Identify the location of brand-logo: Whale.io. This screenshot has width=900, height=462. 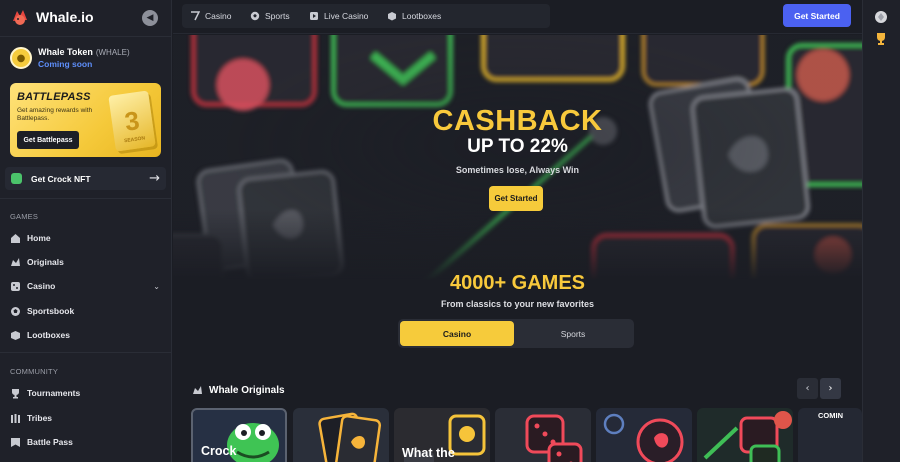
(52, 17).